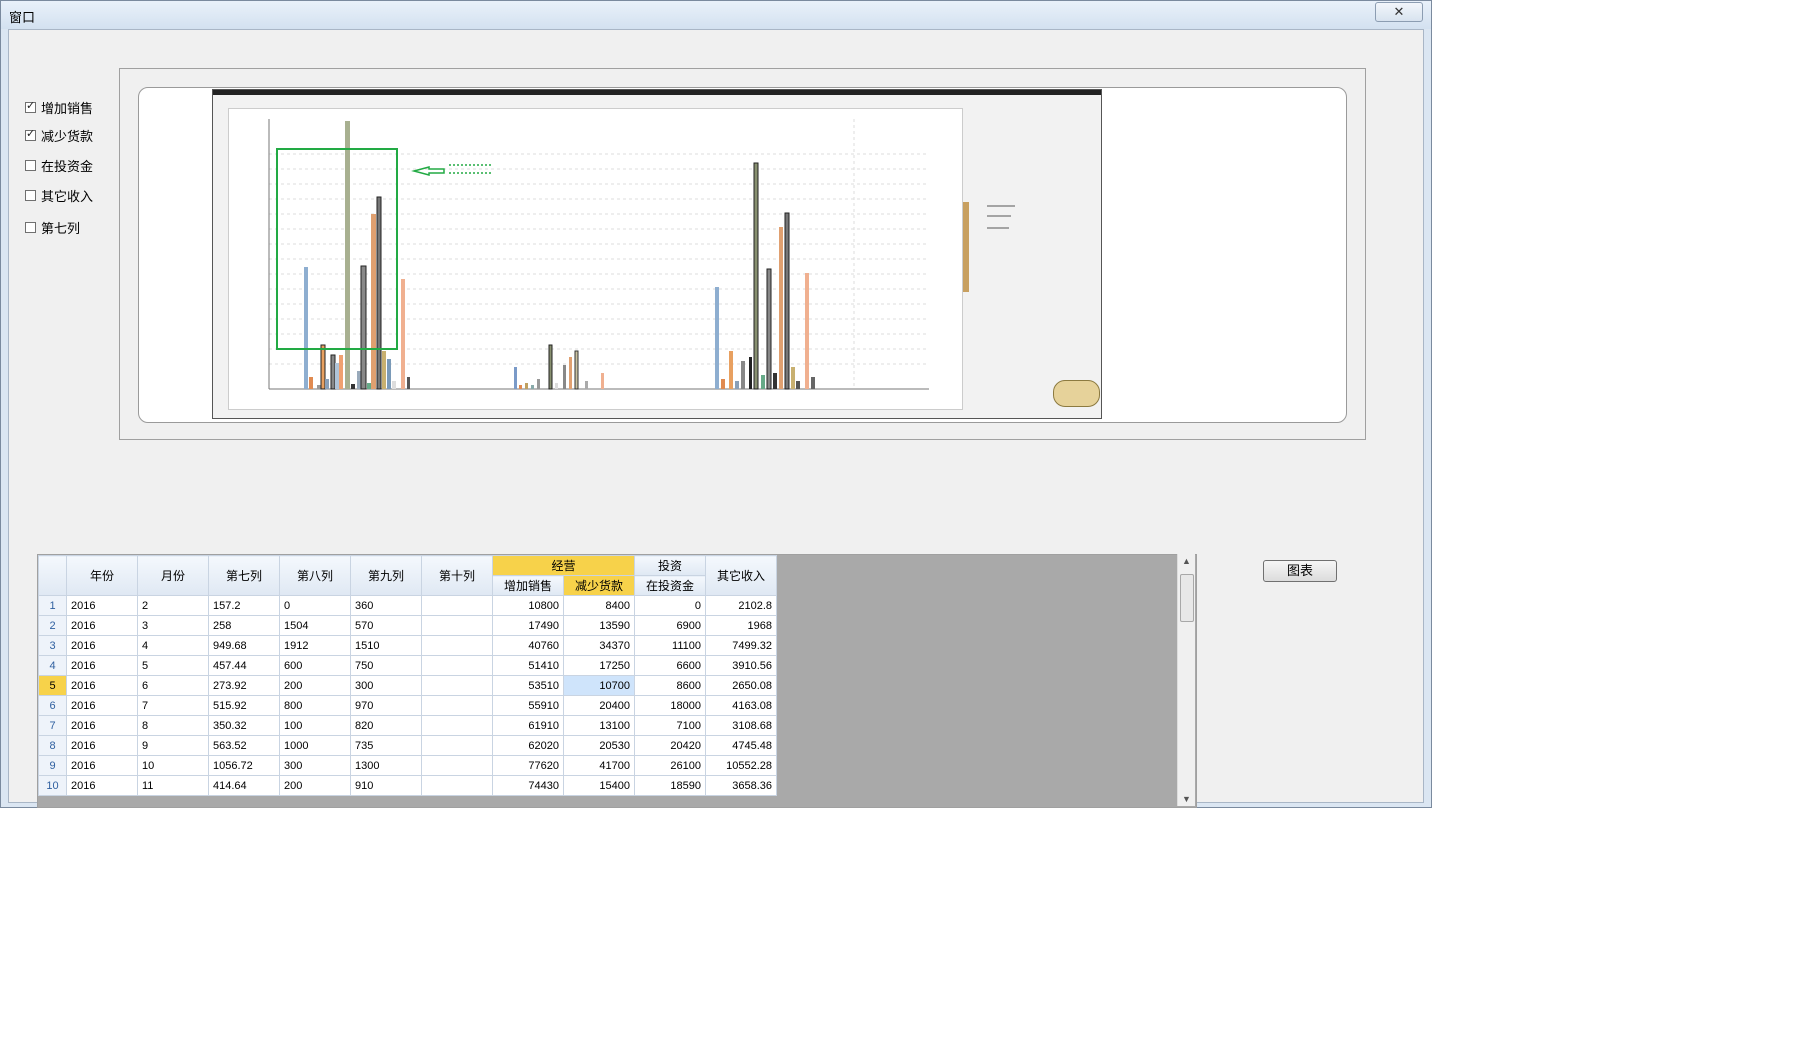 Image resolution: width=1816 pixels, height=1038 pixels. What do you see at coordinates (386, 575) in the screenshot?
I see `col-header-col9: 第九列` at bounding box center [386, 575].